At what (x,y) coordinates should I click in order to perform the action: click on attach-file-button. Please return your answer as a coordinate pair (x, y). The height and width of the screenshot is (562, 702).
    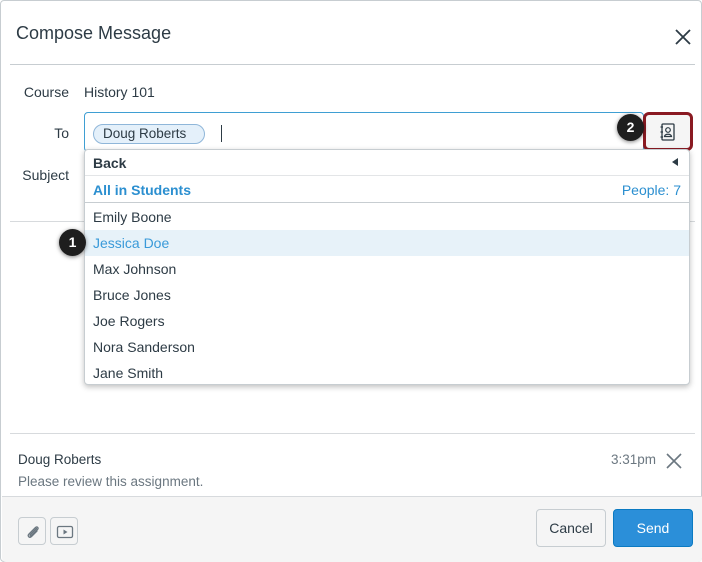
    Looking at the image, I should click on (32, 531).